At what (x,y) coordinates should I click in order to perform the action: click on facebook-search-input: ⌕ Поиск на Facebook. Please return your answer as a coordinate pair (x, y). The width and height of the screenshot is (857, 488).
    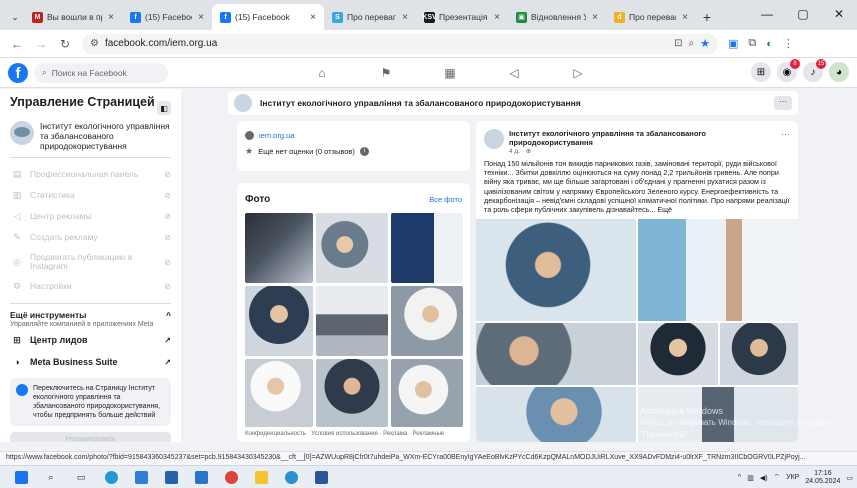
    Looking at the image, I should click on (101, 72).